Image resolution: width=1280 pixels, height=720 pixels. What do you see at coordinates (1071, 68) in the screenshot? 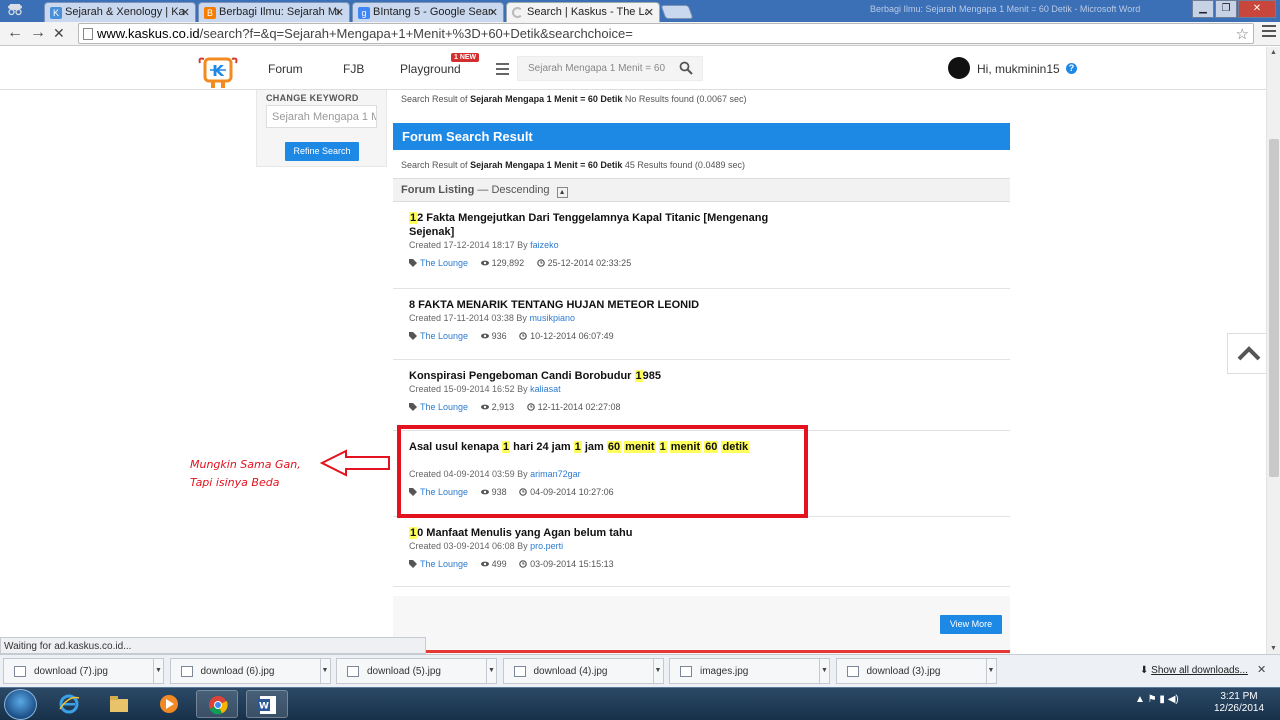
I see `help-icon: ?` at bounding box center [1071, 68].